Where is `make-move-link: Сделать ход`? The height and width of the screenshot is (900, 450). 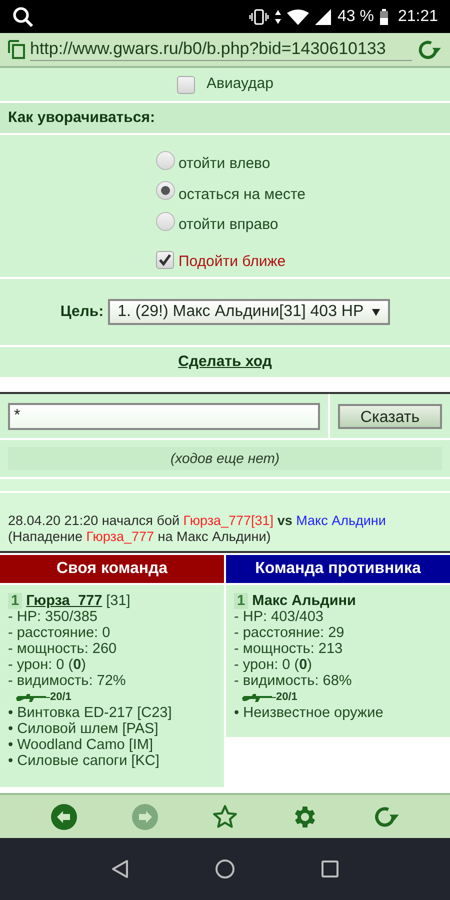
make-move-link: Сделать ход is located at coordinates (225, 362).